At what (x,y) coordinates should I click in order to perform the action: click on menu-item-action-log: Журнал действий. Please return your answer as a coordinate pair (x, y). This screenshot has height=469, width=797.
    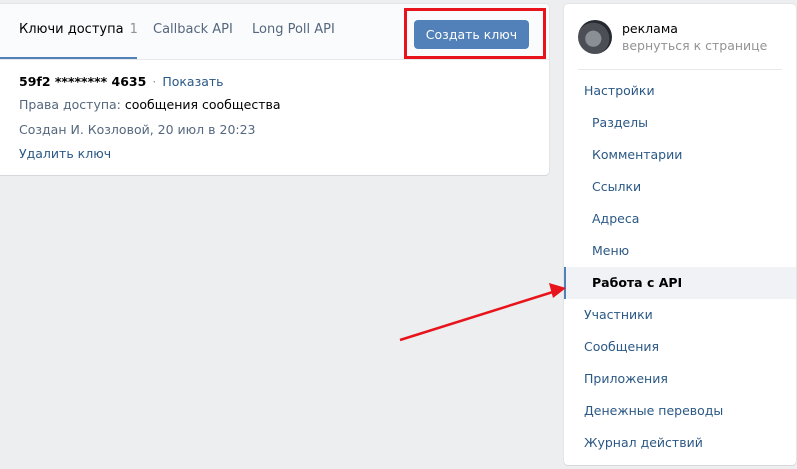
    Looking at the image, I should click on (680, 443).